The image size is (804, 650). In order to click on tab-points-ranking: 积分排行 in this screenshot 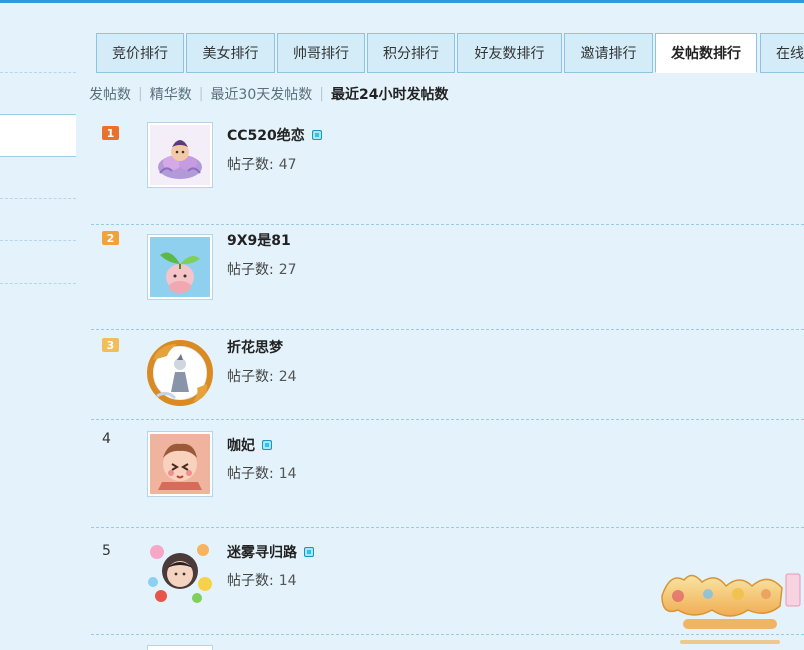, I will do `click(411, 53)`.